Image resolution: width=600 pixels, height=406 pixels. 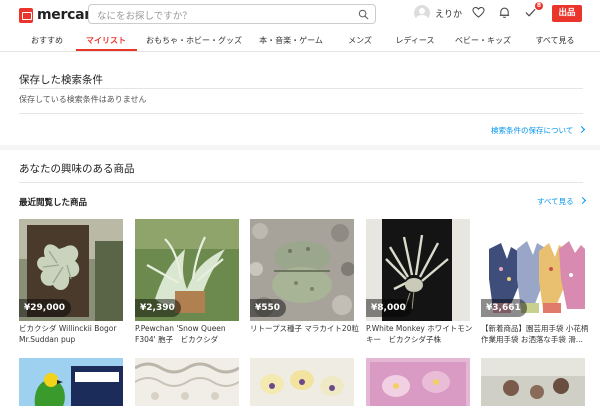 I want to click on user-menu: えりか, so click(x=438, y=13).